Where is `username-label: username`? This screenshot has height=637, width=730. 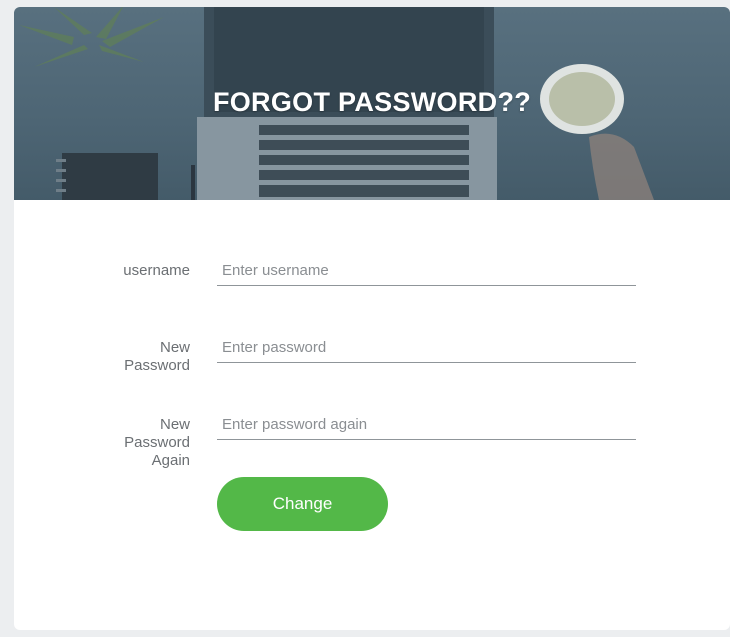 username-label: username is located at coordinates (156, 270).